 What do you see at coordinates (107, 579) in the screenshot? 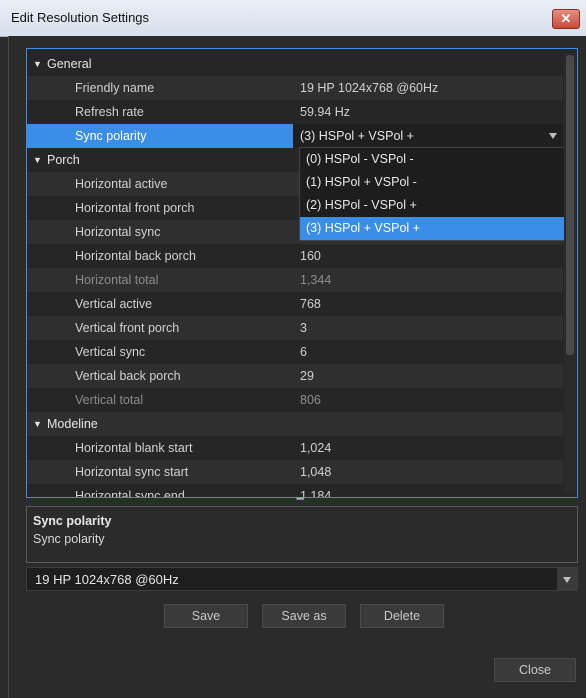
I see `preset-select-value: 19 HP 1024x768 @60Hz` at bounding box center [107, 579].